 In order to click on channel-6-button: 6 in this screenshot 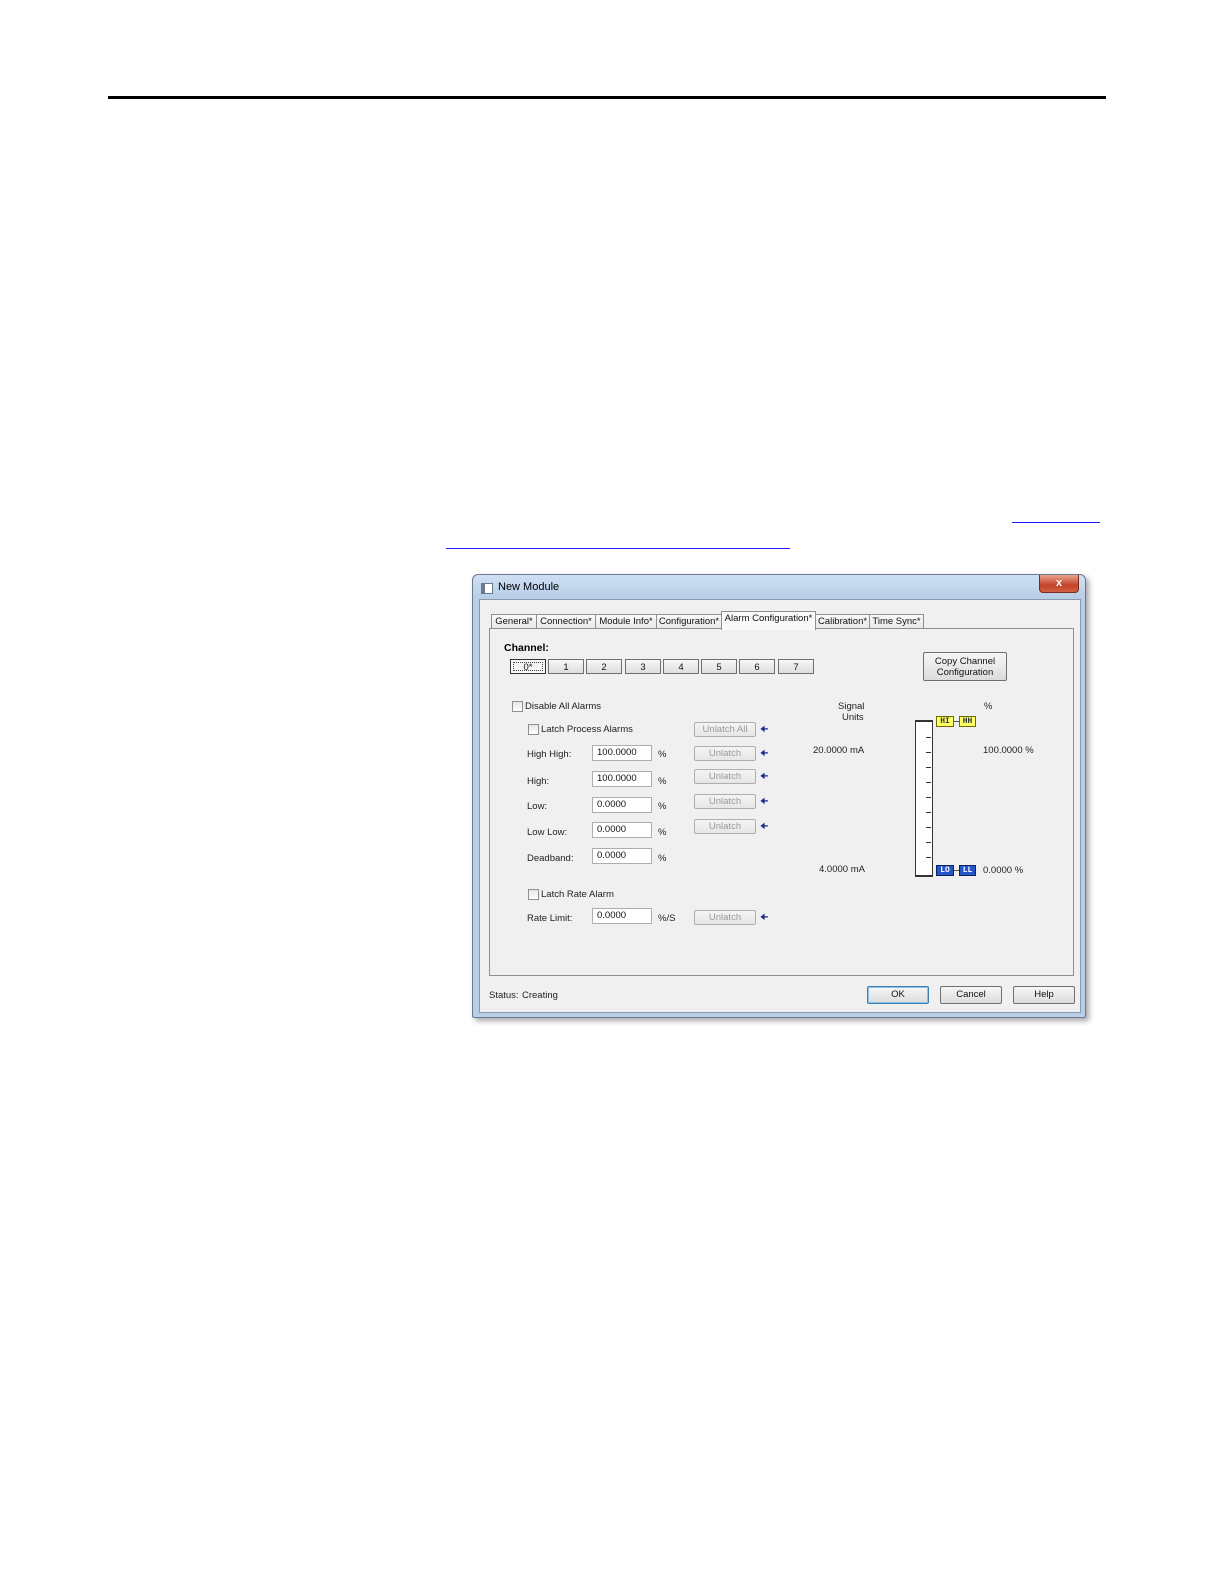, I will do `click(757, 666)`.